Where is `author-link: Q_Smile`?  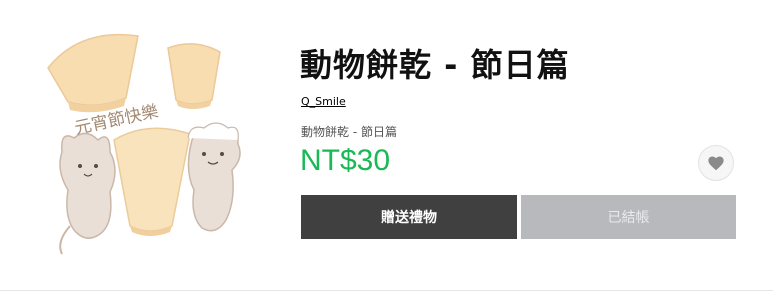 author-link: Q_Smile is located at coordinates (323, 101).